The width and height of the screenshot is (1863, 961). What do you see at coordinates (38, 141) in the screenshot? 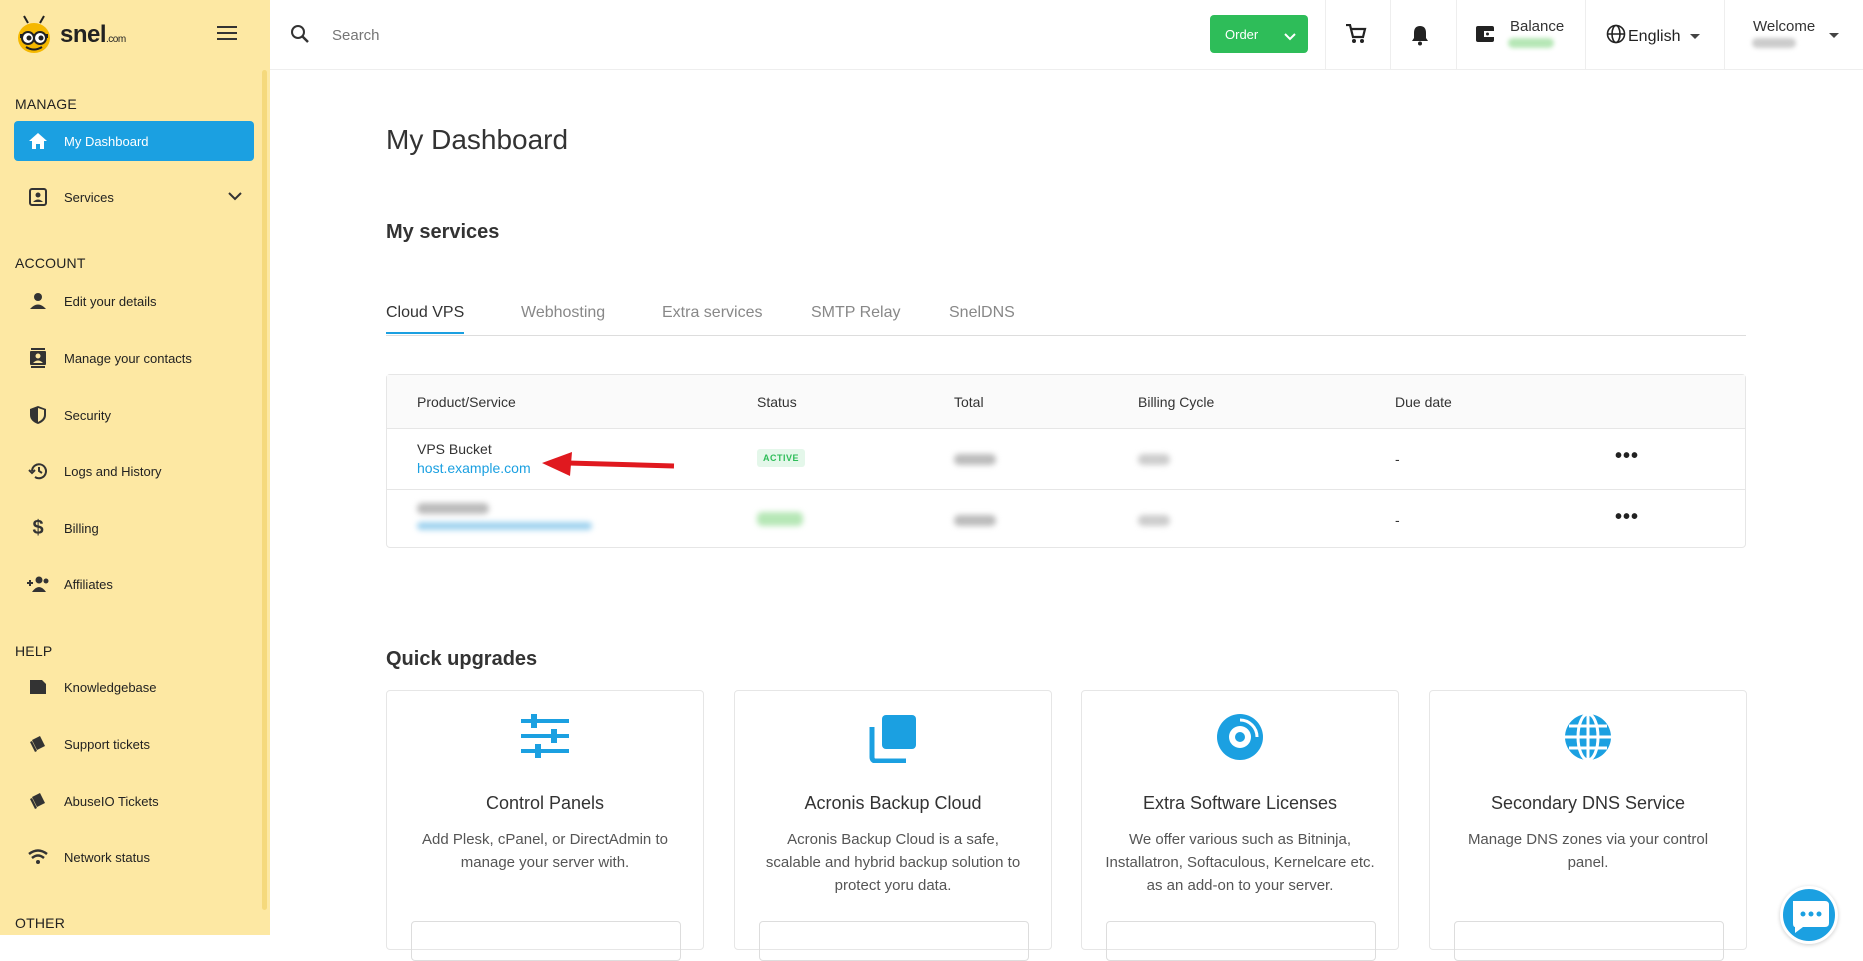
I see `home-icon` at bounding box center [38, 141].